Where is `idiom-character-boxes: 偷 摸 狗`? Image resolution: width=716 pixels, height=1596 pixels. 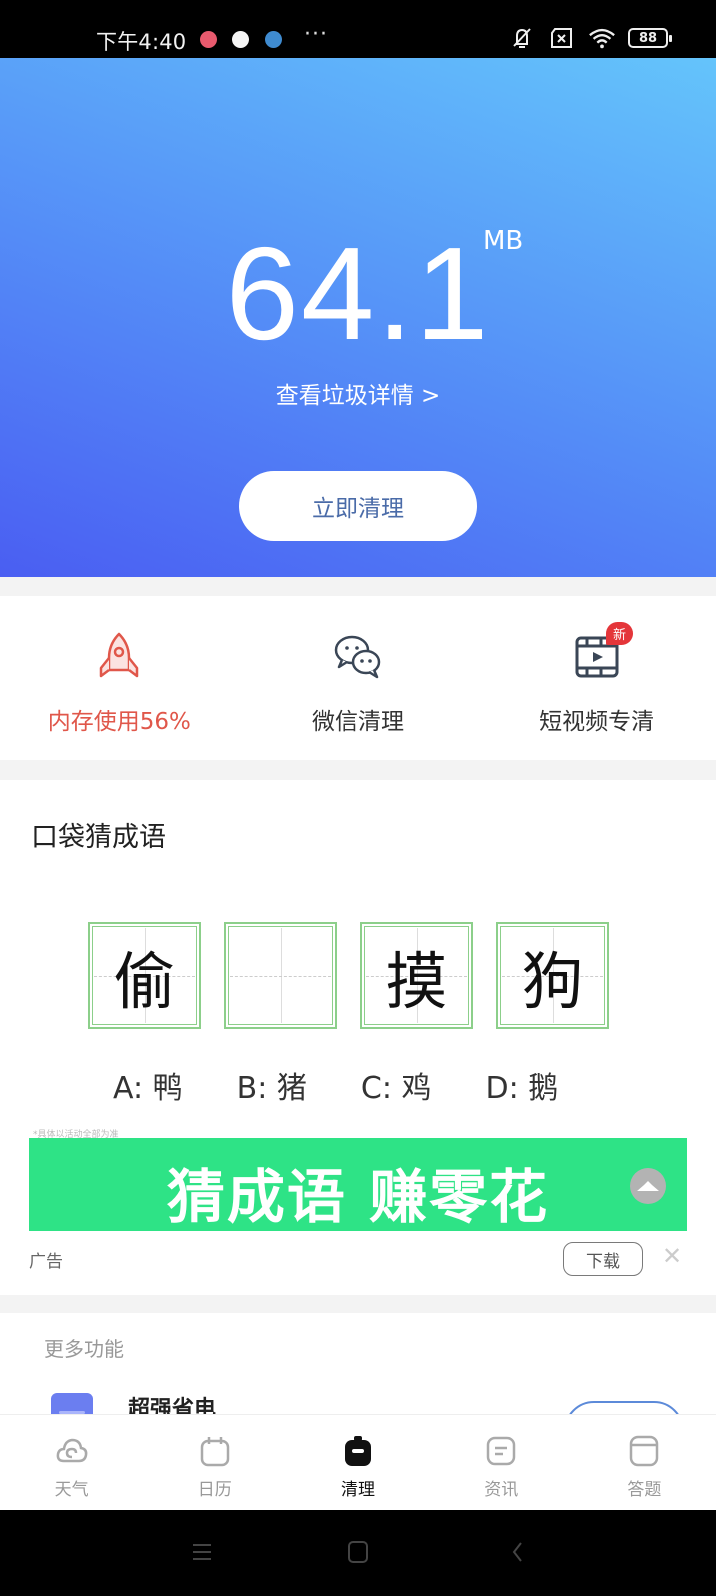
idiom-character-boxes: 偷 摸 狗 is located at coordinates (348, 975).